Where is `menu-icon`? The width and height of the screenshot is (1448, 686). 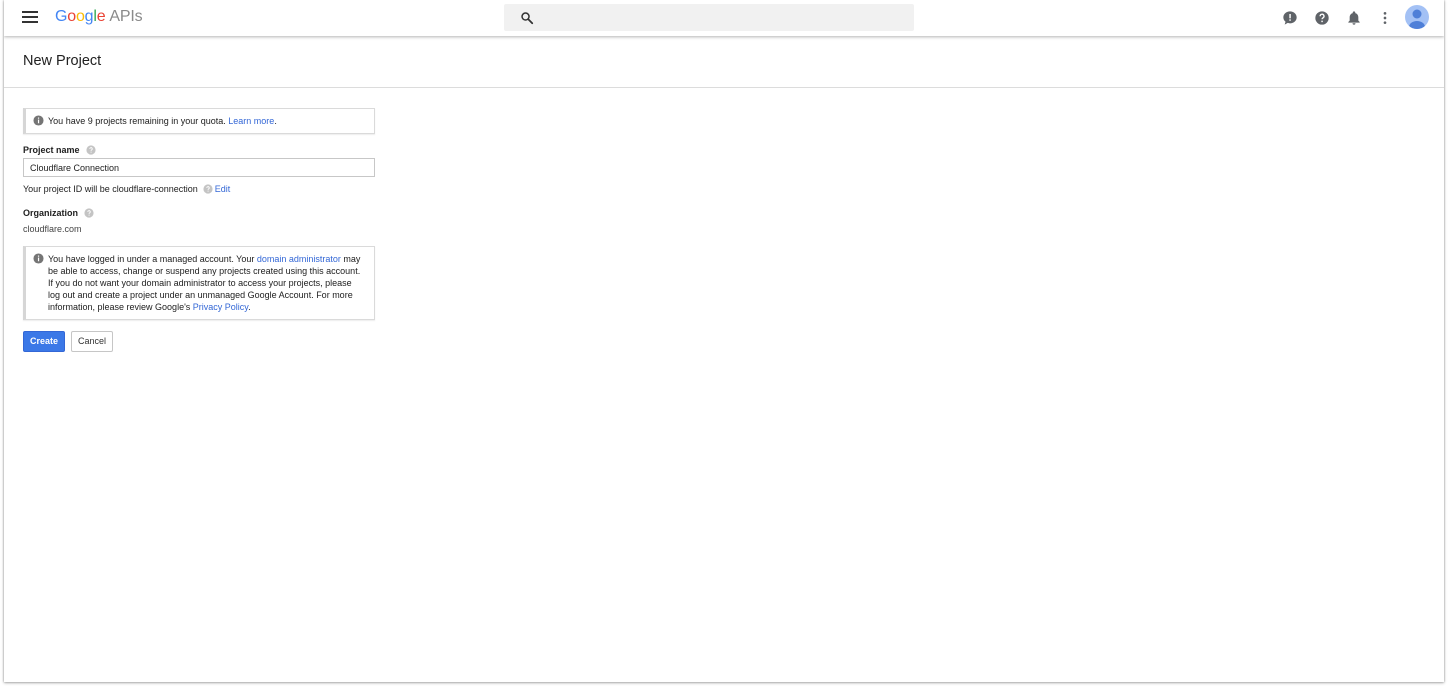 menu-icon is located at coordinates (30, 17).